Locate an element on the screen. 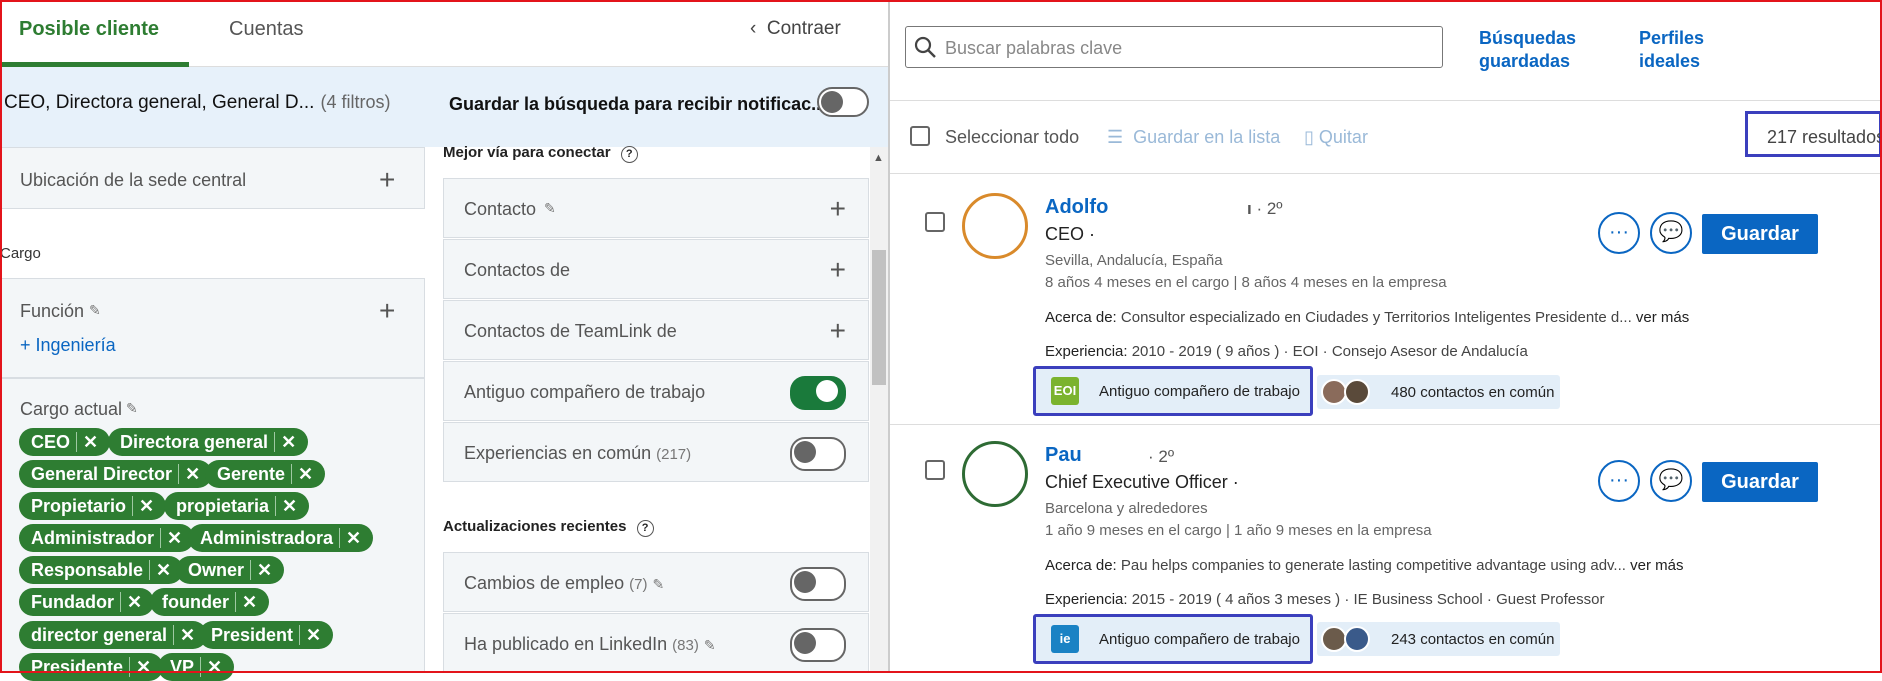  section-cargo: Cargo is located at coordinates (20, 253).